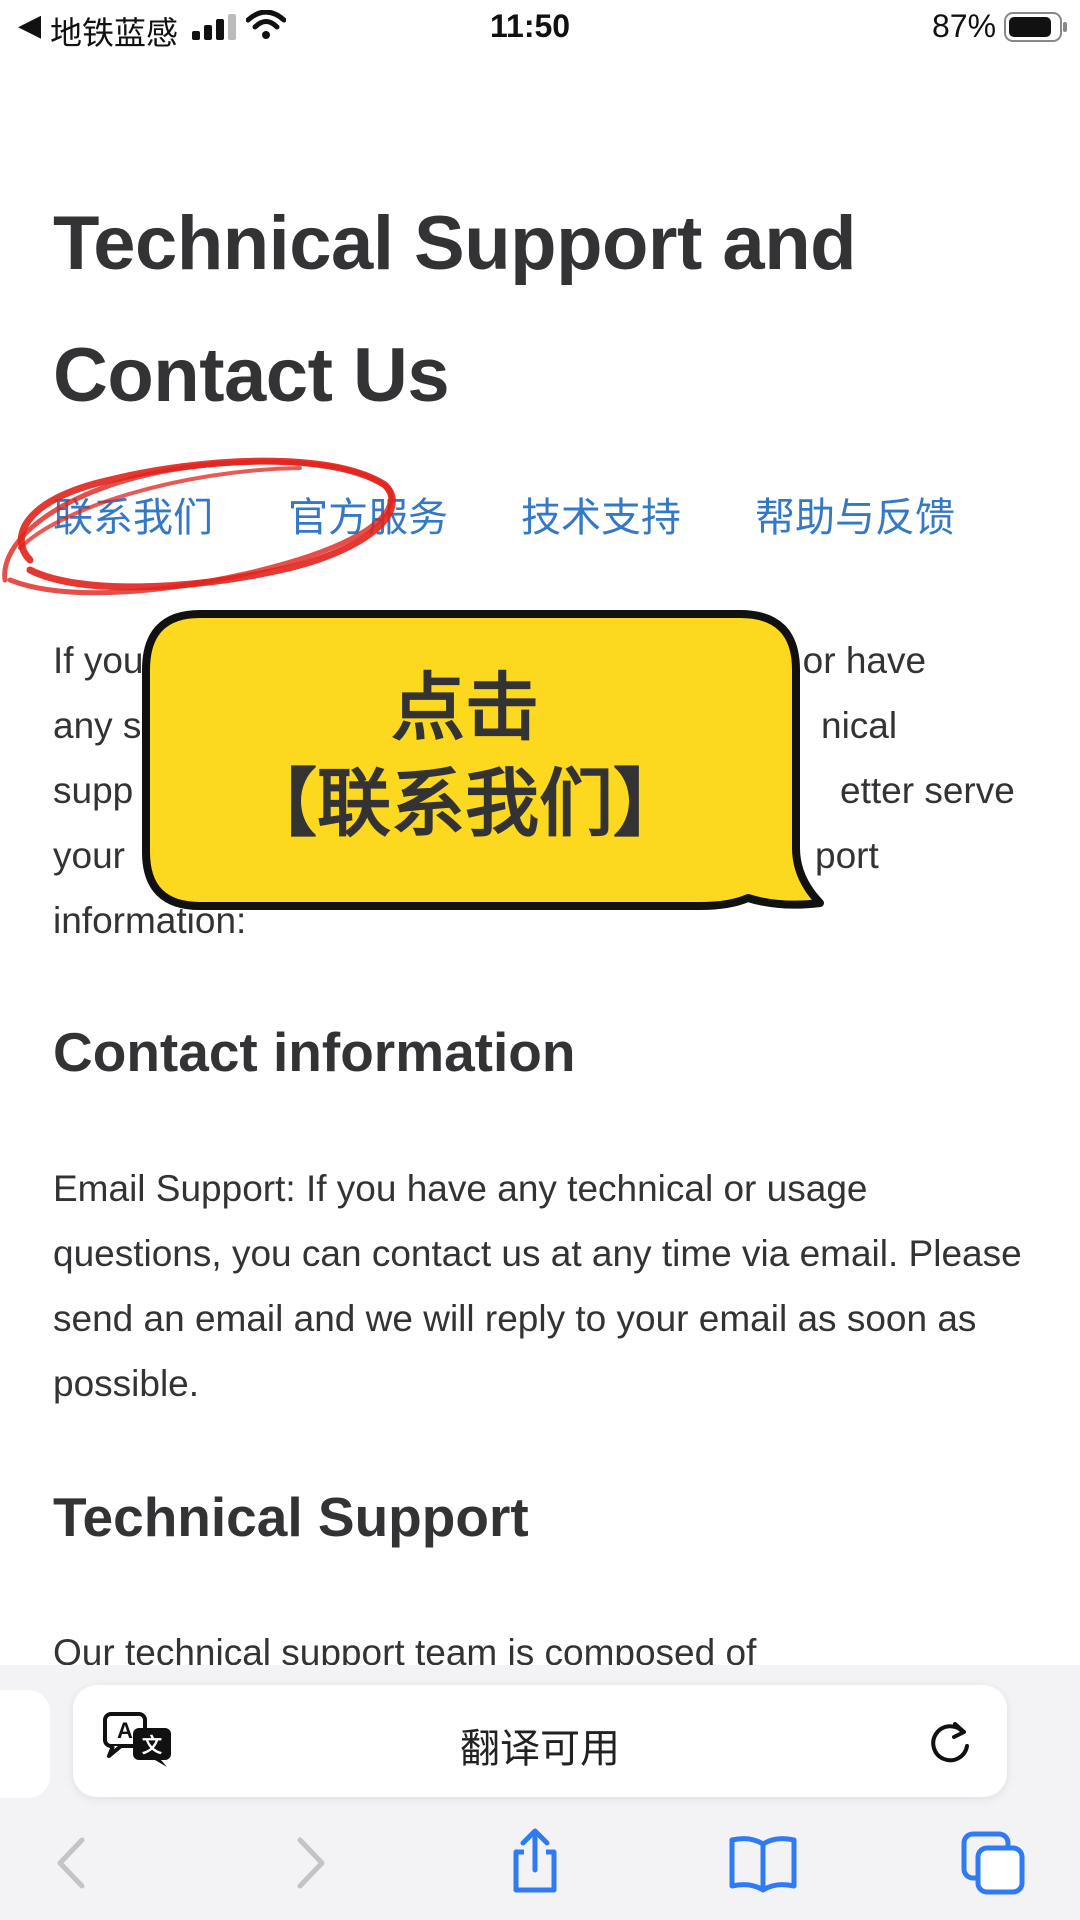 The height and width of the screenshot is (1920, 1080). What do you see at coordinates (98, 660) in the screenshot?
I see `intro-fragment: If you` at bounding box center [98, 660].